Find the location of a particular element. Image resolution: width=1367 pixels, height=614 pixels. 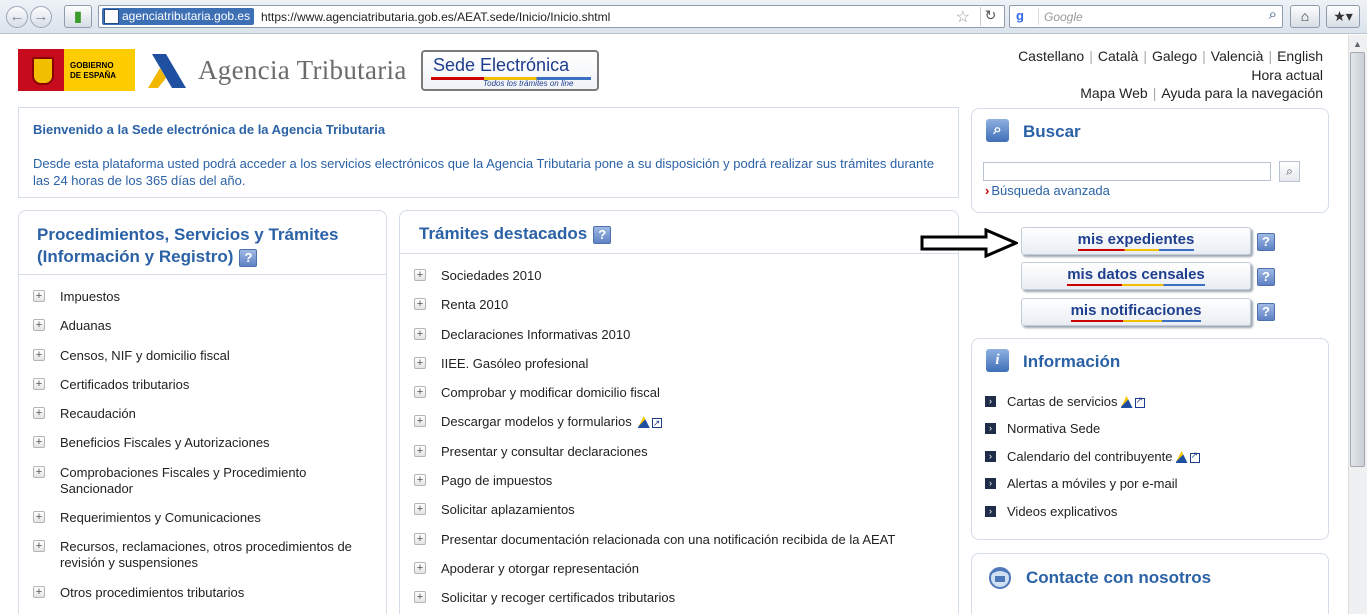

mis-datos-censales-button: mis datos censales is located at coordinates (1136, 276).